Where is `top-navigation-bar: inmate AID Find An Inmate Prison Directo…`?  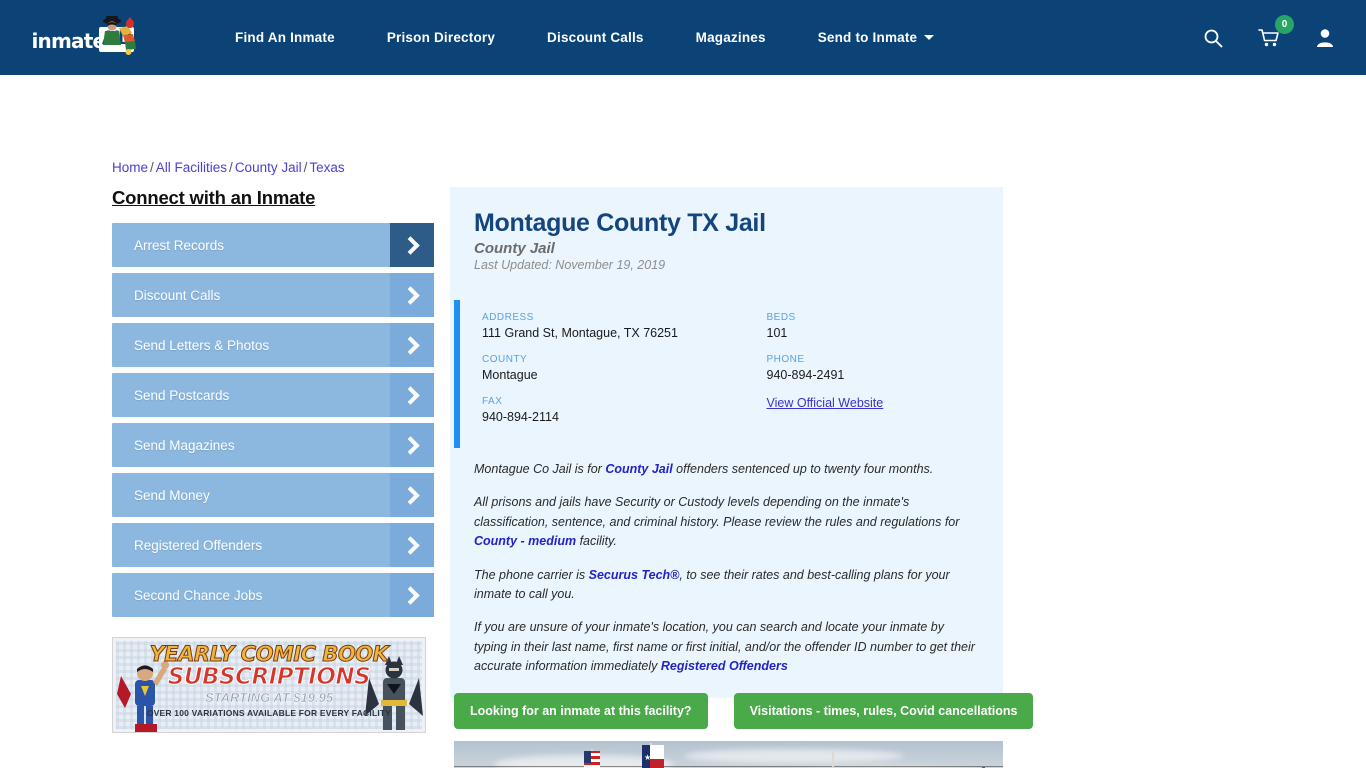
top-navigation-bar: inmate AID Find An Inmate Prison Directo… is located at coordinates (683, 37).